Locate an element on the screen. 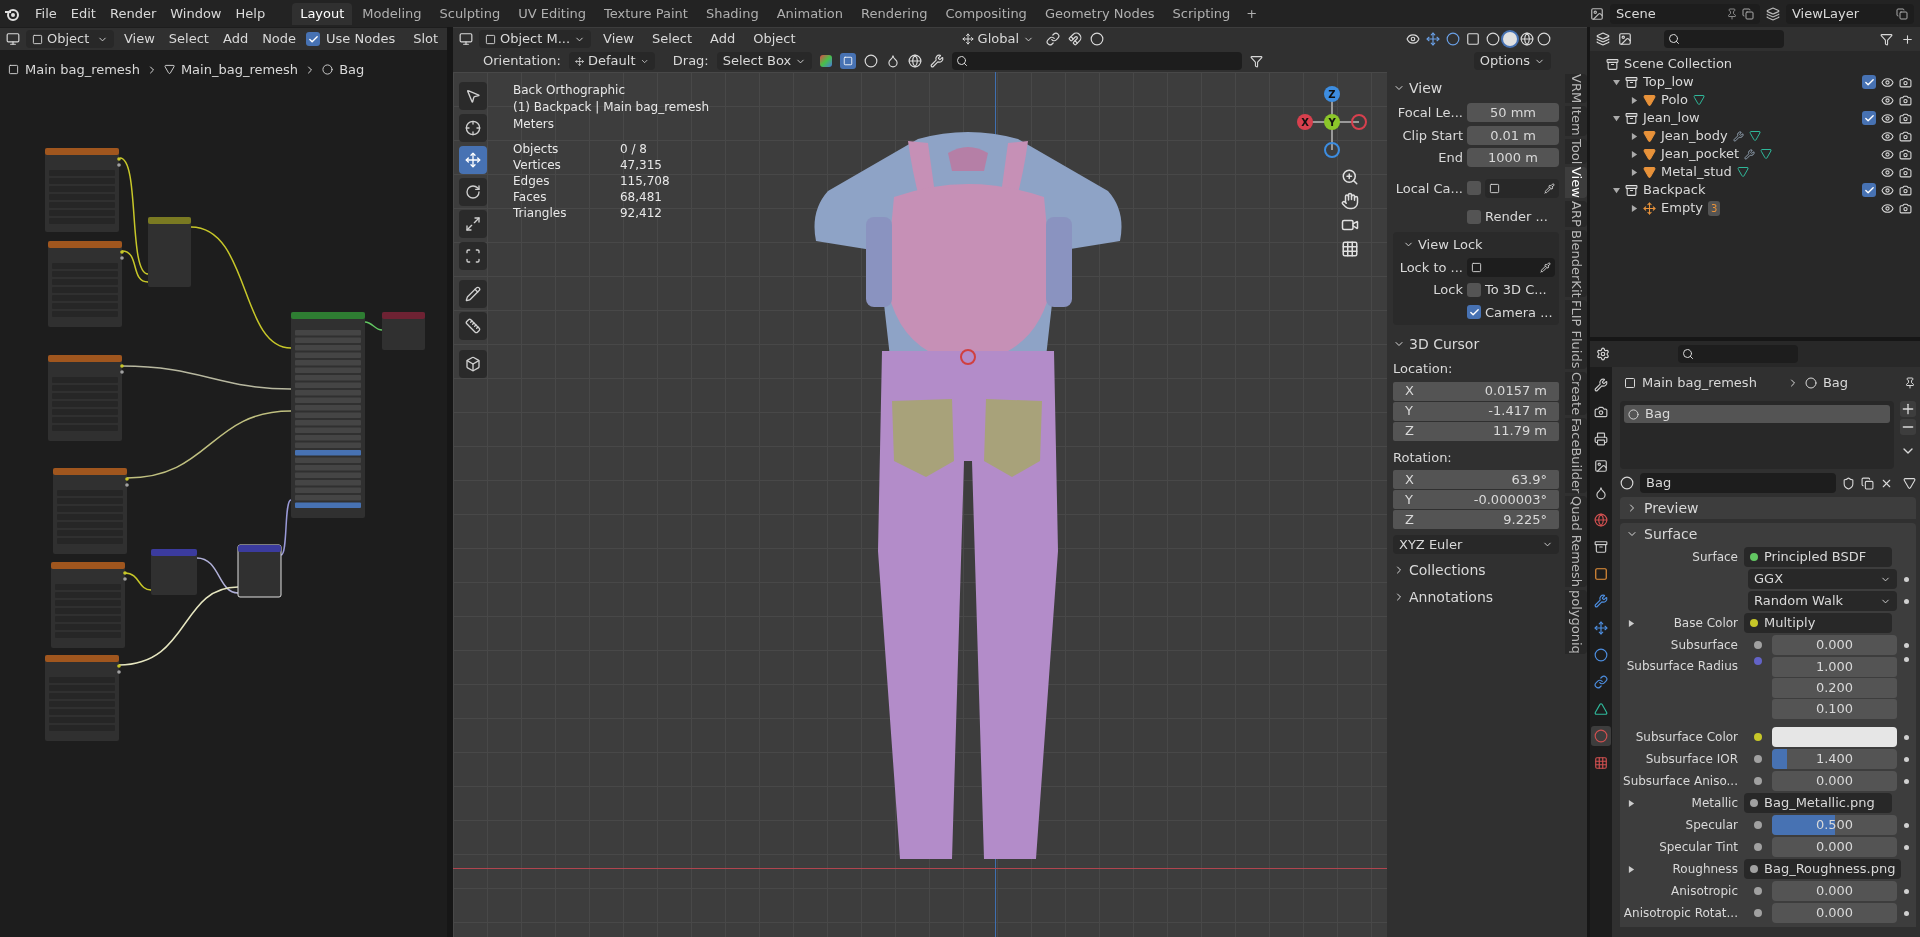 This screenshot has width=1920, height=937. number-field: 50 mm is located at coordinates (1513, 113).